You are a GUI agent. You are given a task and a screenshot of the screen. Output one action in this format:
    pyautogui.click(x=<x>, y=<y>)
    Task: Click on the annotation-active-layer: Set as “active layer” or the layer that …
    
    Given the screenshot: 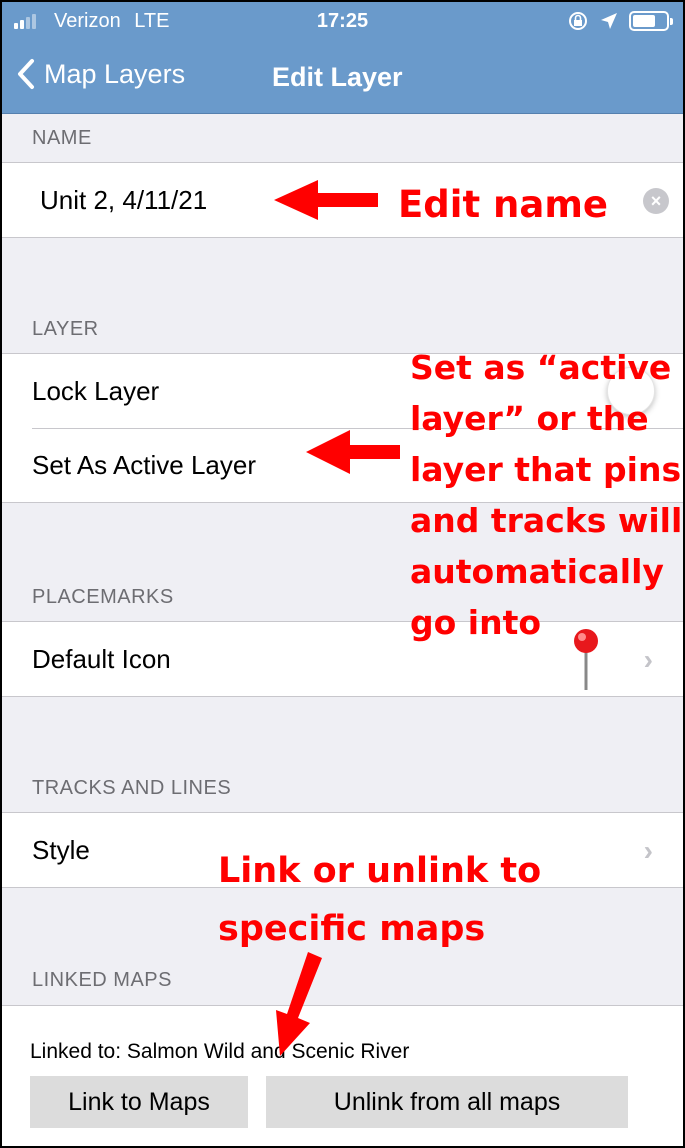 What is the action you would take?
    pyautogui.click(x=546, y=495)
    